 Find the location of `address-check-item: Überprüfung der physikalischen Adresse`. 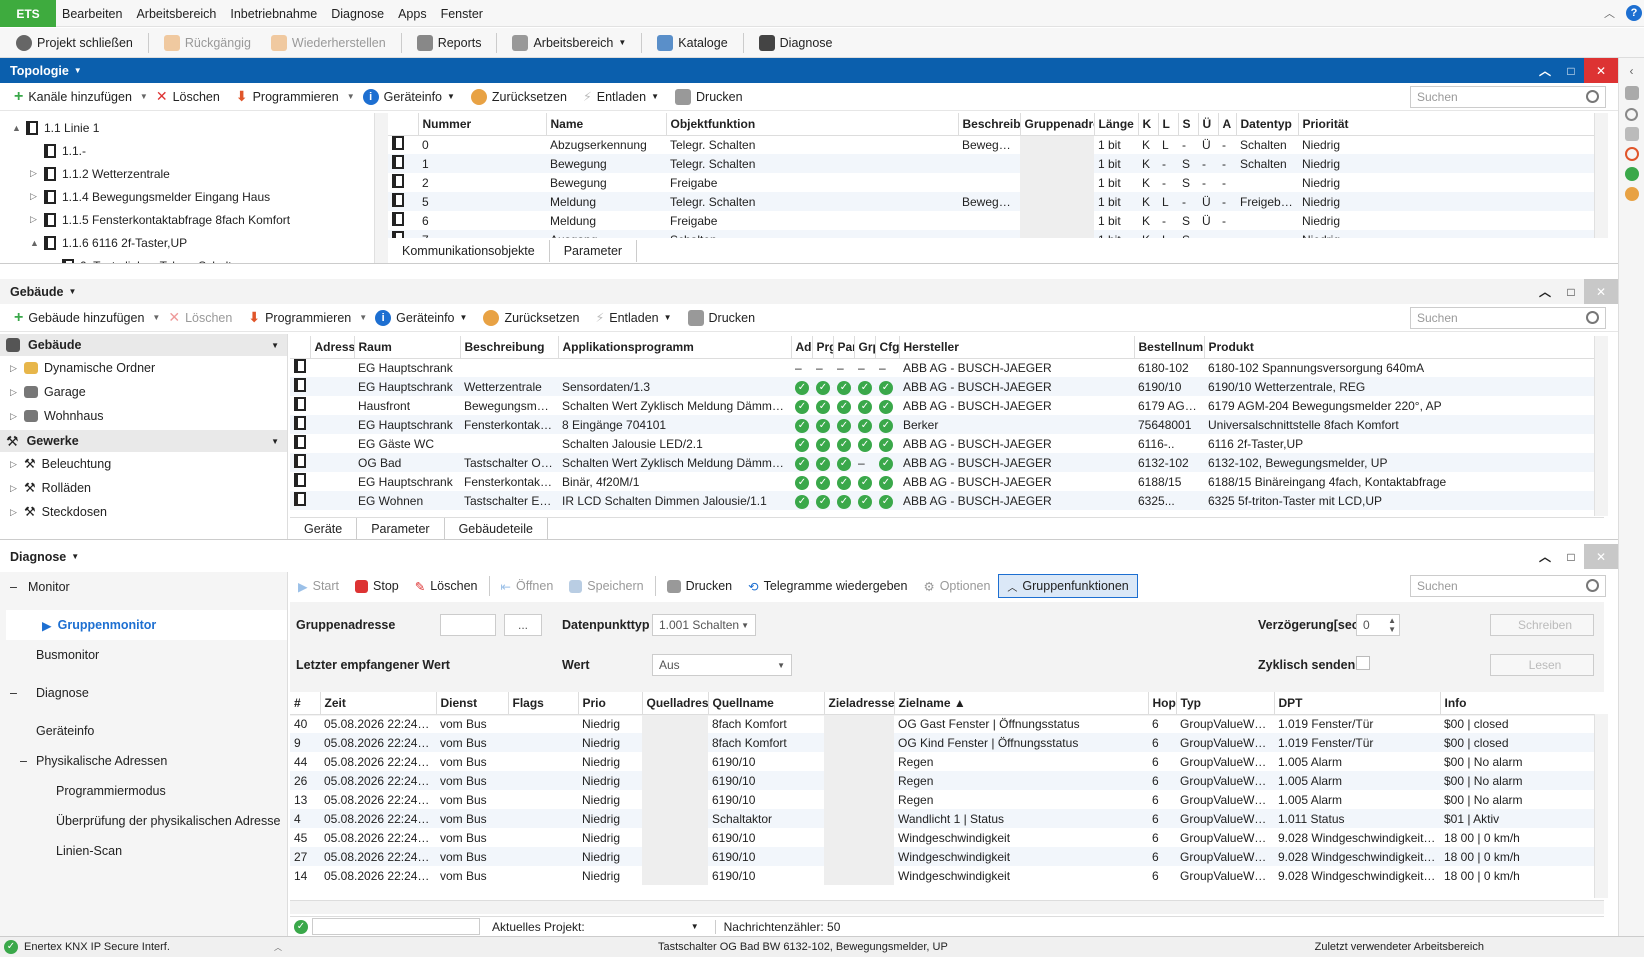

address-check-item: Überprüfung der physikalischen Adresse is located at coordinates (143, 821).